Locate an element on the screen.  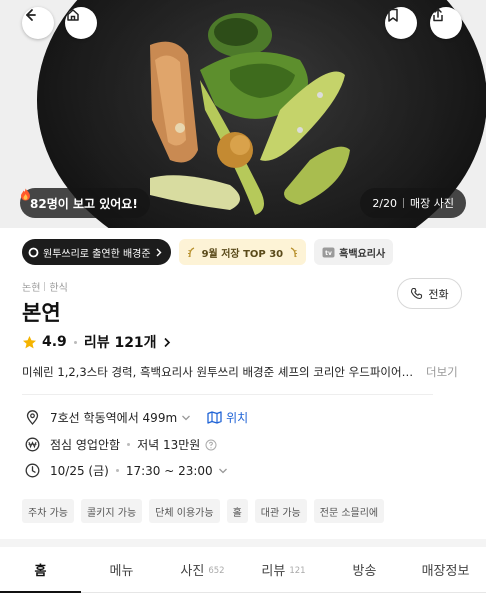
show-tag-label: 흑백요리사 is located at coordinates (362, 254).